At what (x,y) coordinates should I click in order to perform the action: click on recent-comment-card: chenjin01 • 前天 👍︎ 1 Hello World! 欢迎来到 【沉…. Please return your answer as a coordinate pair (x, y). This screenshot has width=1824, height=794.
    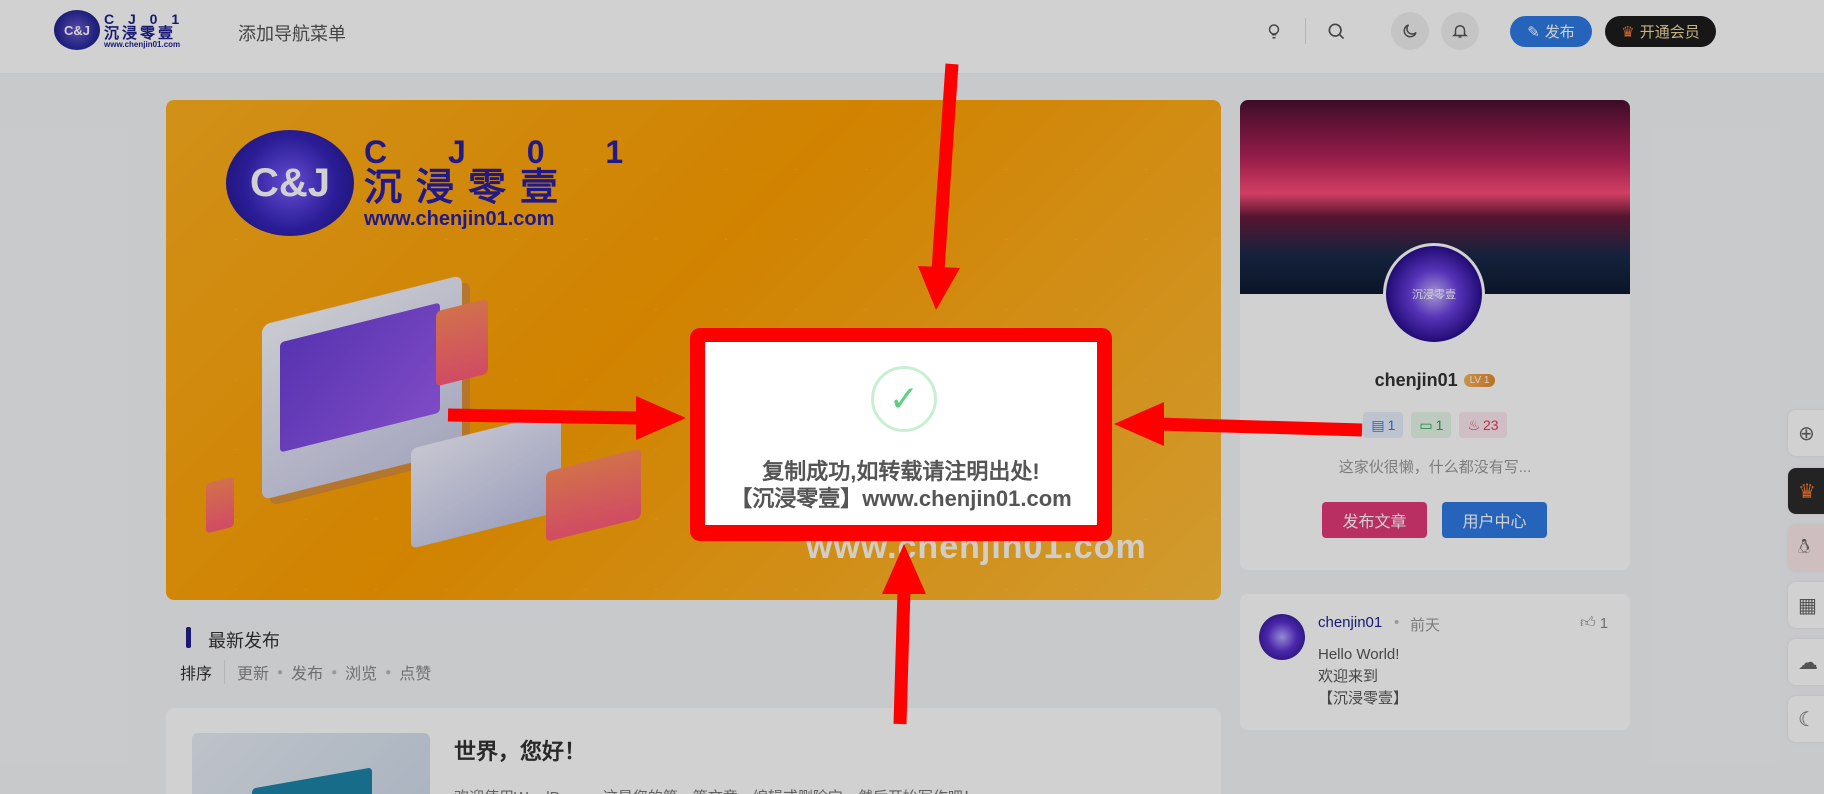
    Looking at the image, I should click on (1435, 662).